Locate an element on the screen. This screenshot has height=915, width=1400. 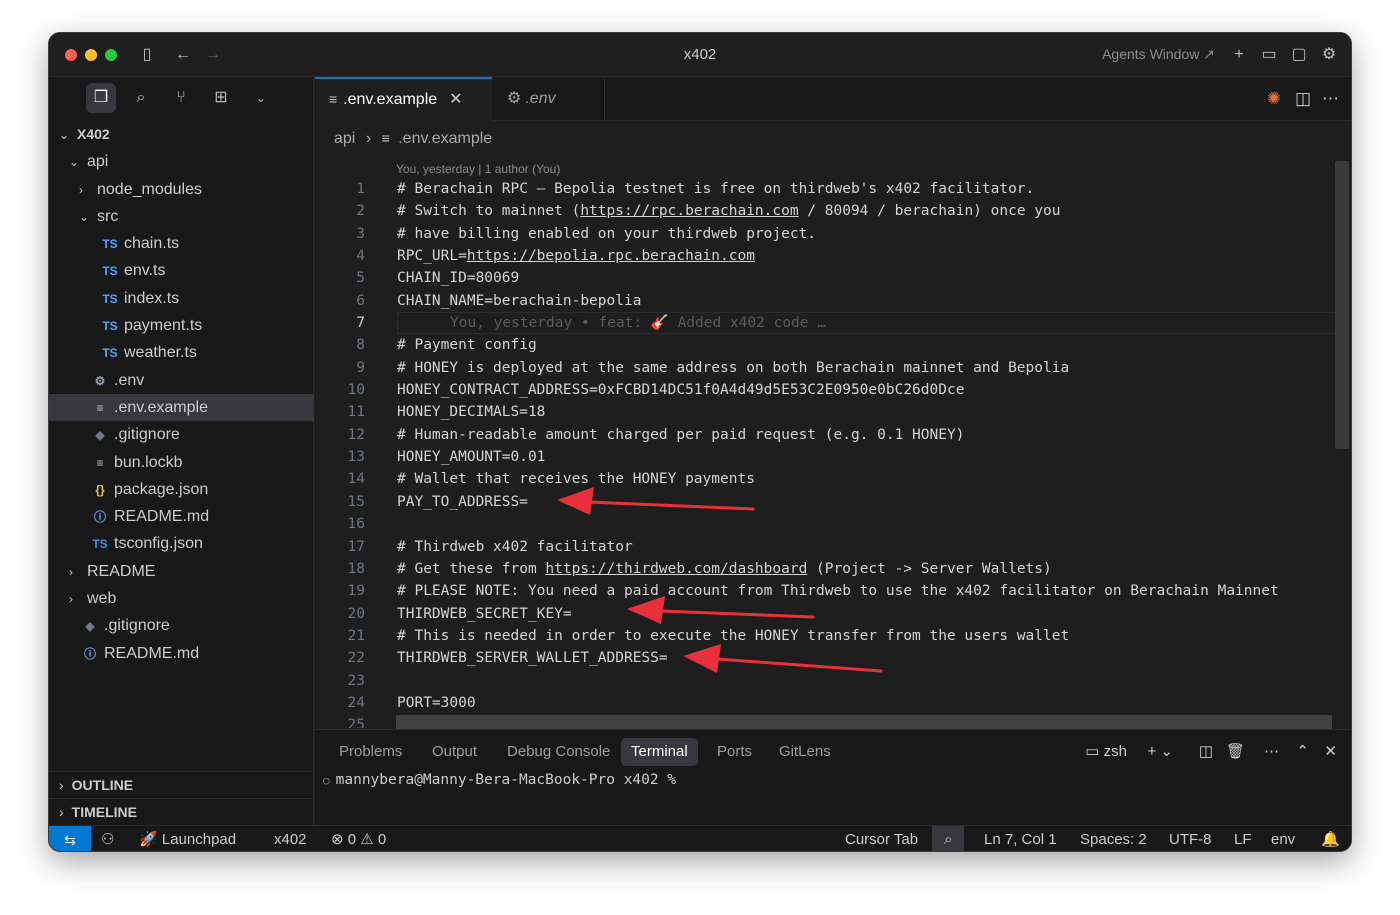
new-terminal-icon: + ⌄ is located at coordinates (1161, 751).